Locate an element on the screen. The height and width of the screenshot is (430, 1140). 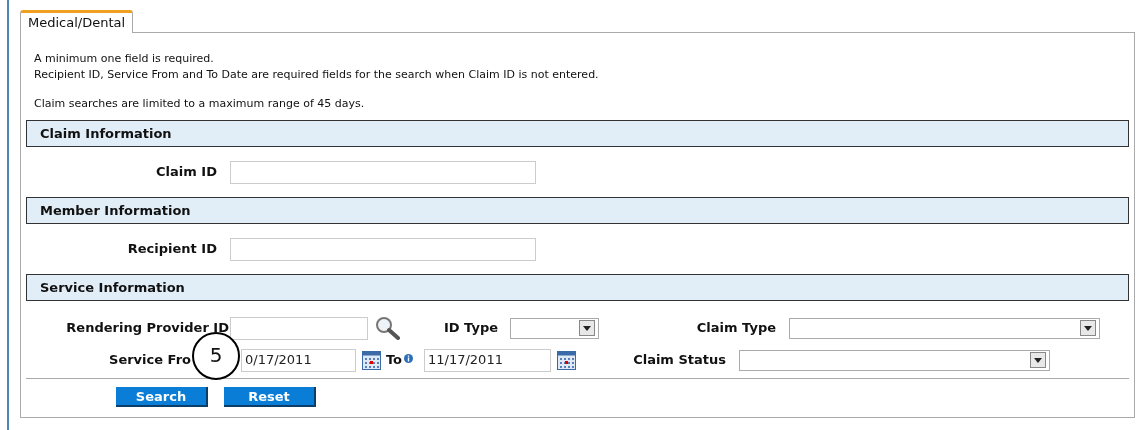
note-text: Recipient ID, Service From and To Date are required fields for the search when Claim ID is not entered. is located at coordinates (316, 75).